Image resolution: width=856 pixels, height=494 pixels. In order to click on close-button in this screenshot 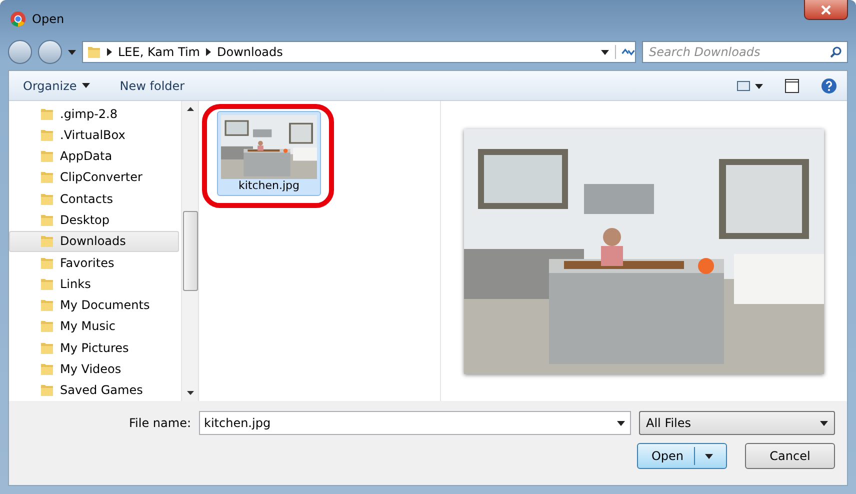, I will do `click(826, 10)`.